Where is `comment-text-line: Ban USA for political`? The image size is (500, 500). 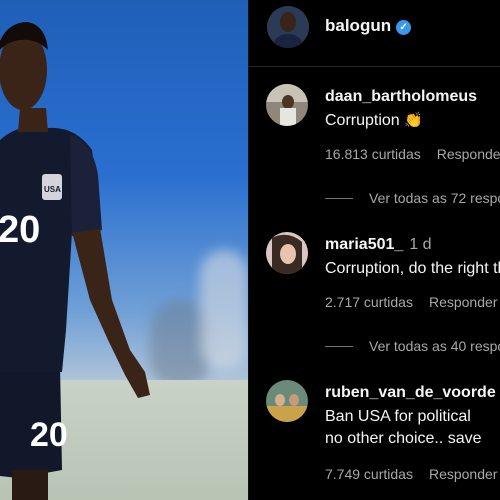 comment-text-line: Ban USA for political is located at coordinates (398, 416).